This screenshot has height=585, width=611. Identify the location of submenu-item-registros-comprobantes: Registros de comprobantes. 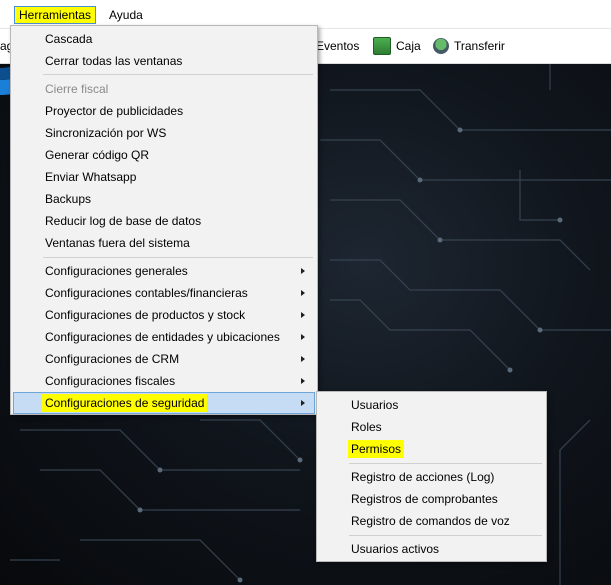
(431, 499).